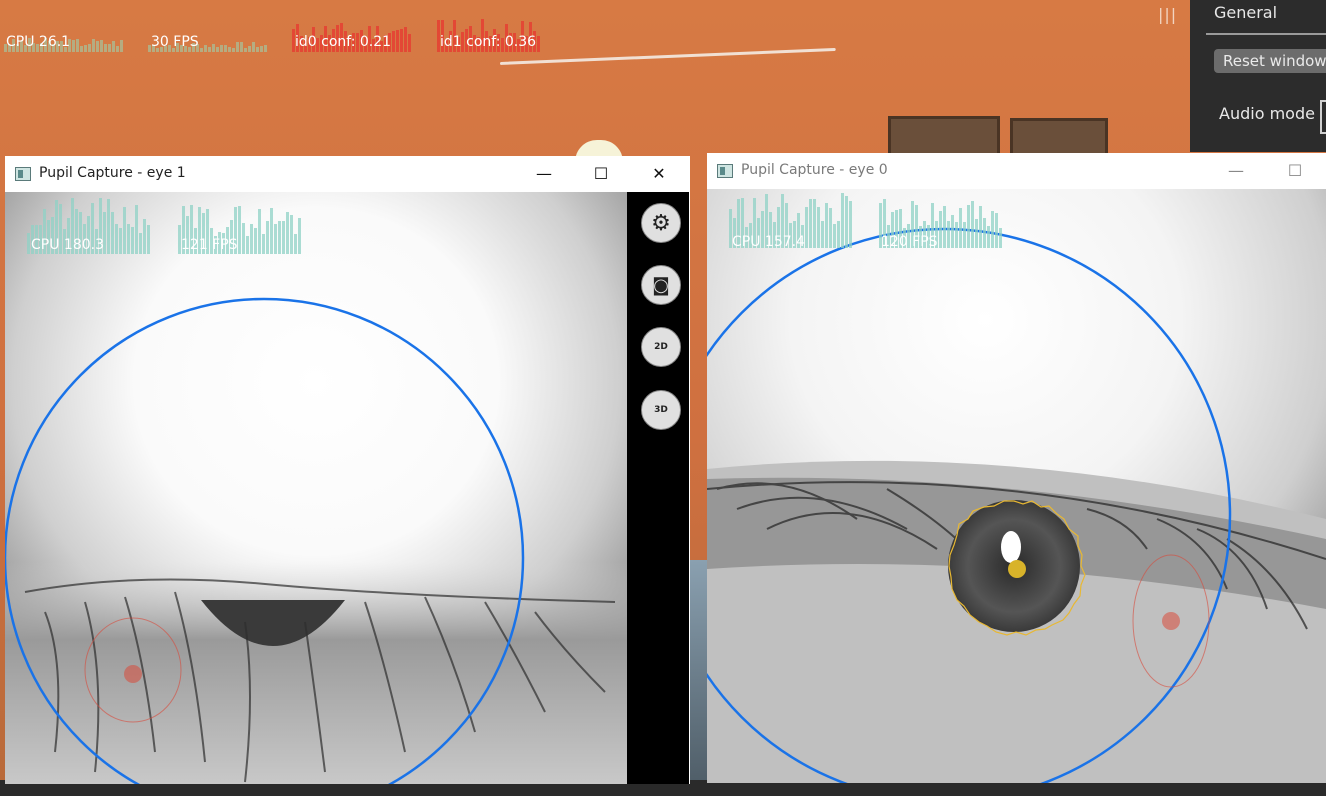 The width and height of the screenshot is (1326, 796). Describe the element at coordinates (661, 223) in the screenshot. I see `gear-icon: ⚙` at that location.